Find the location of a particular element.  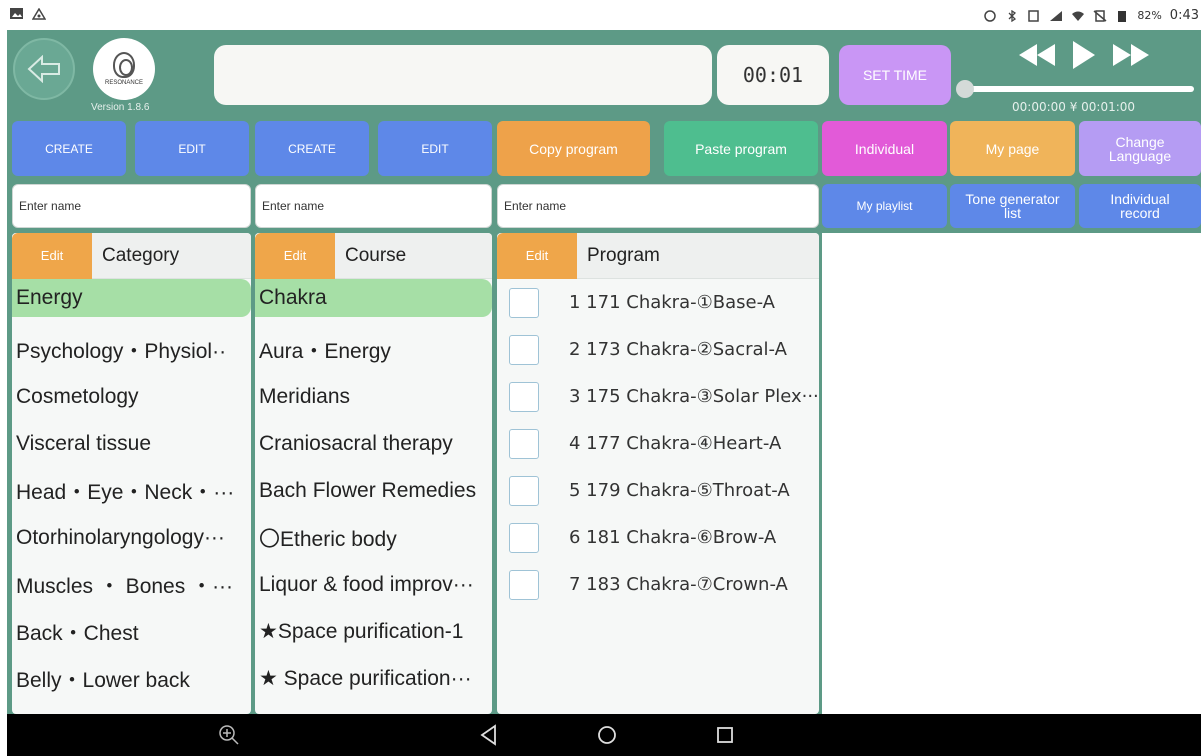

course-item: Chakra is located at coordinates (373, 298).